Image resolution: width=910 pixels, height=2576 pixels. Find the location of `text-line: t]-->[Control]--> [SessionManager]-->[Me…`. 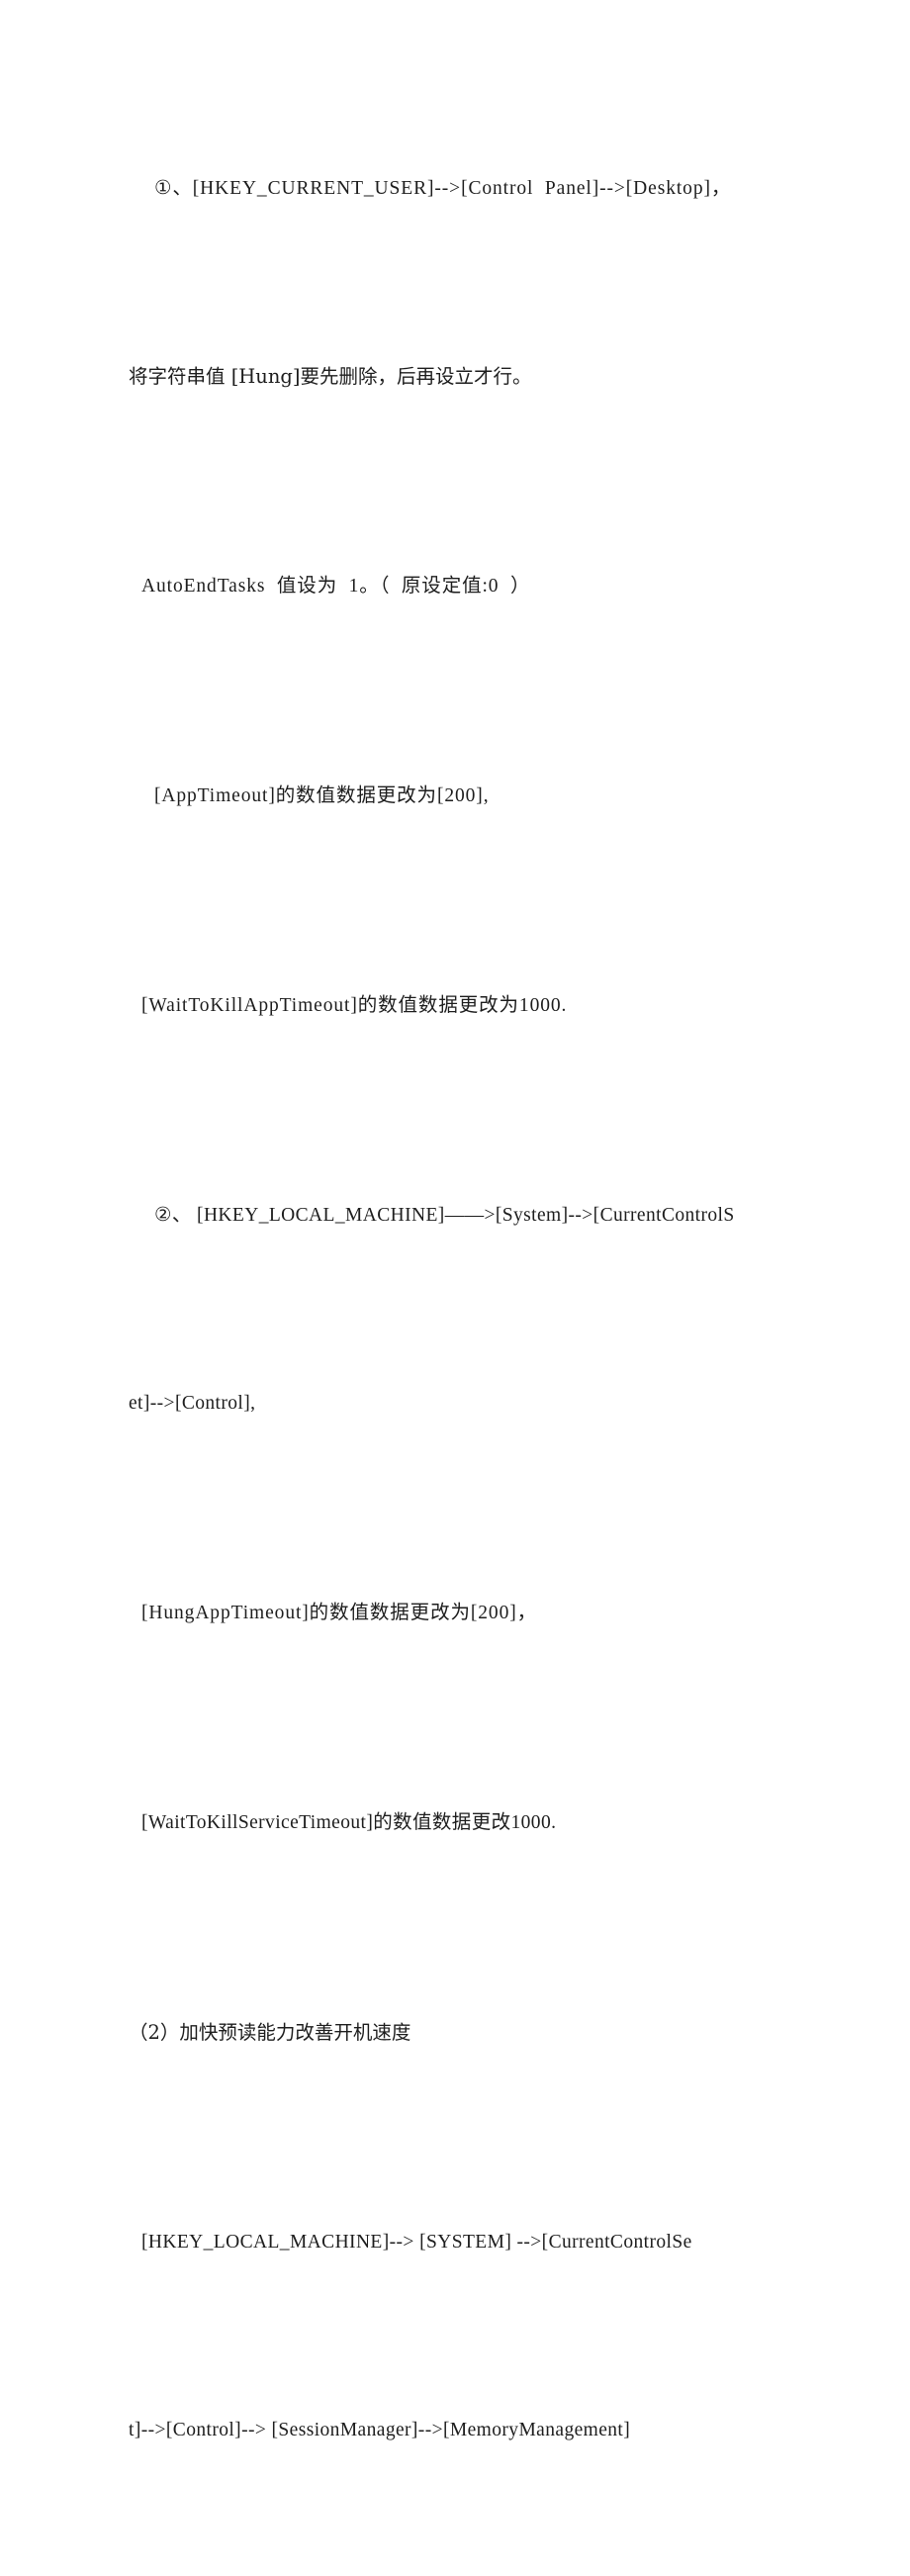

text-line: t]-->[Control]--> [SessionManager]-->[Me… is located at coordinates (380, 2430).